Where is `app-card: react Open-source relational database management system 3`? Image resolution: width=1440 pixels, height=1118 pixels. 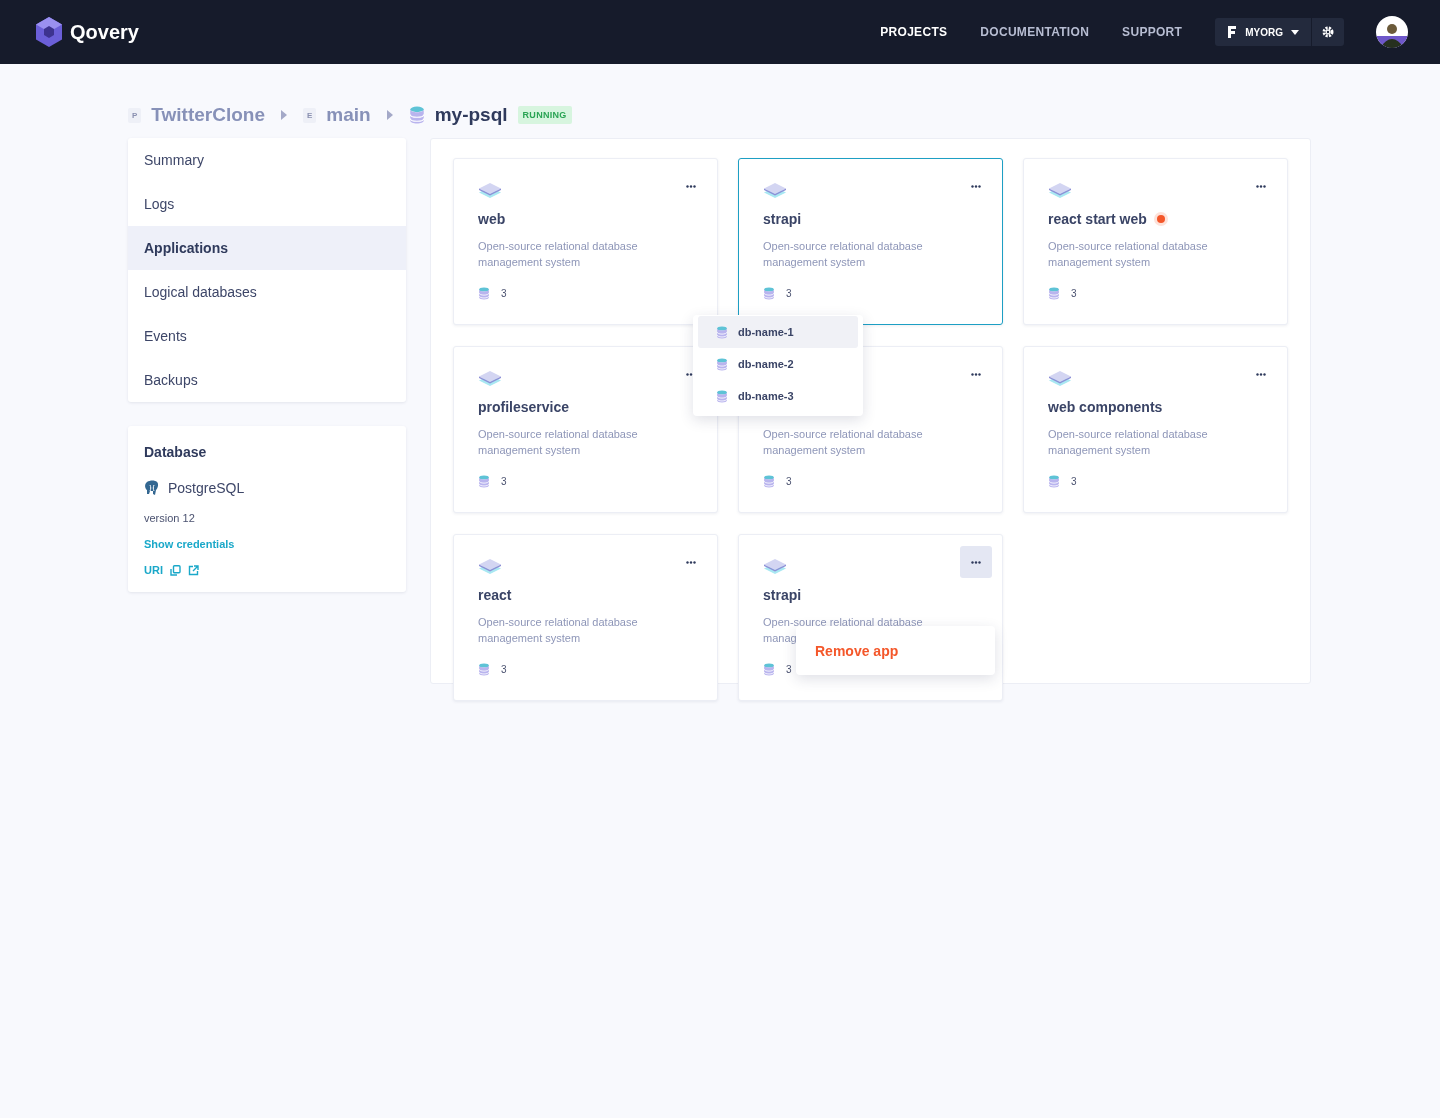
app-card: react Open-source relational database management system 3 is located at coordinates (585, 617).